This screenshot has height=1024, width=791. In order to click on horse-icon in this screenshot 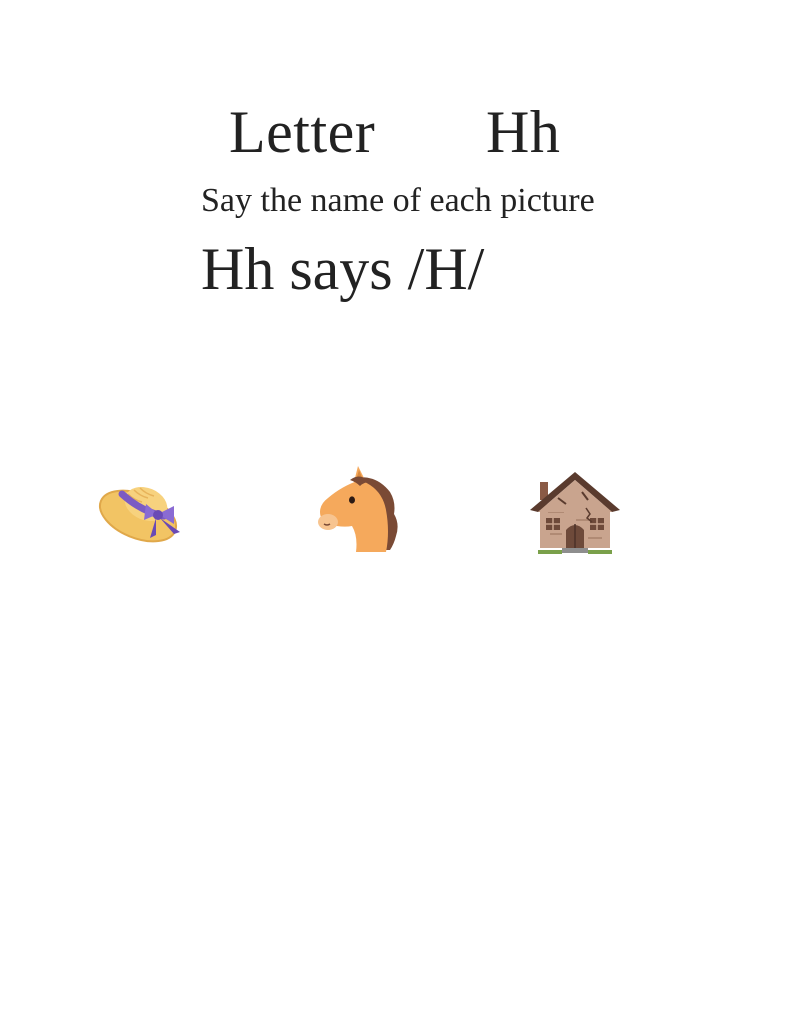, I will do `click(359, 509)`.